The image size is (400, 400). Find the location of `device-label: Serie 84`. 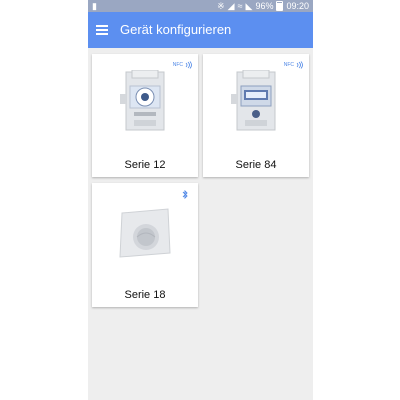

device-label: Serie 84 is located at coordinates (256, 165).